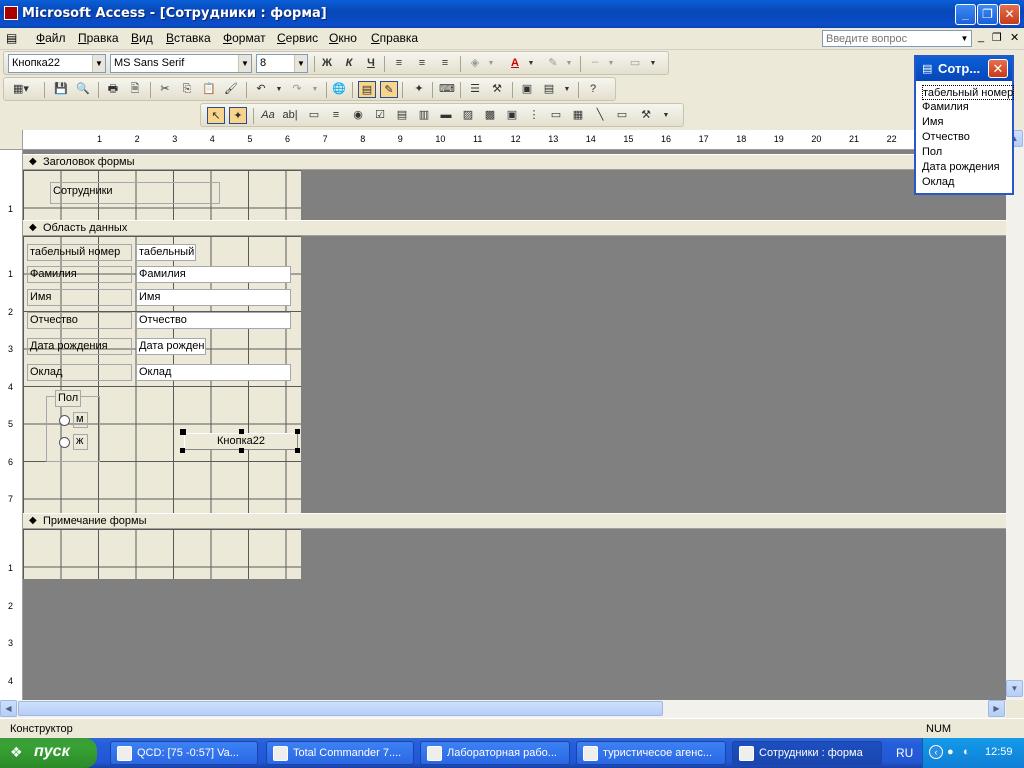 The image size is (1024, 768). What do you see at coordinates (181, 63) in the screenshot?
I see `font-selector: MS Sans Serif ▼` at bounding box center [181, 63].